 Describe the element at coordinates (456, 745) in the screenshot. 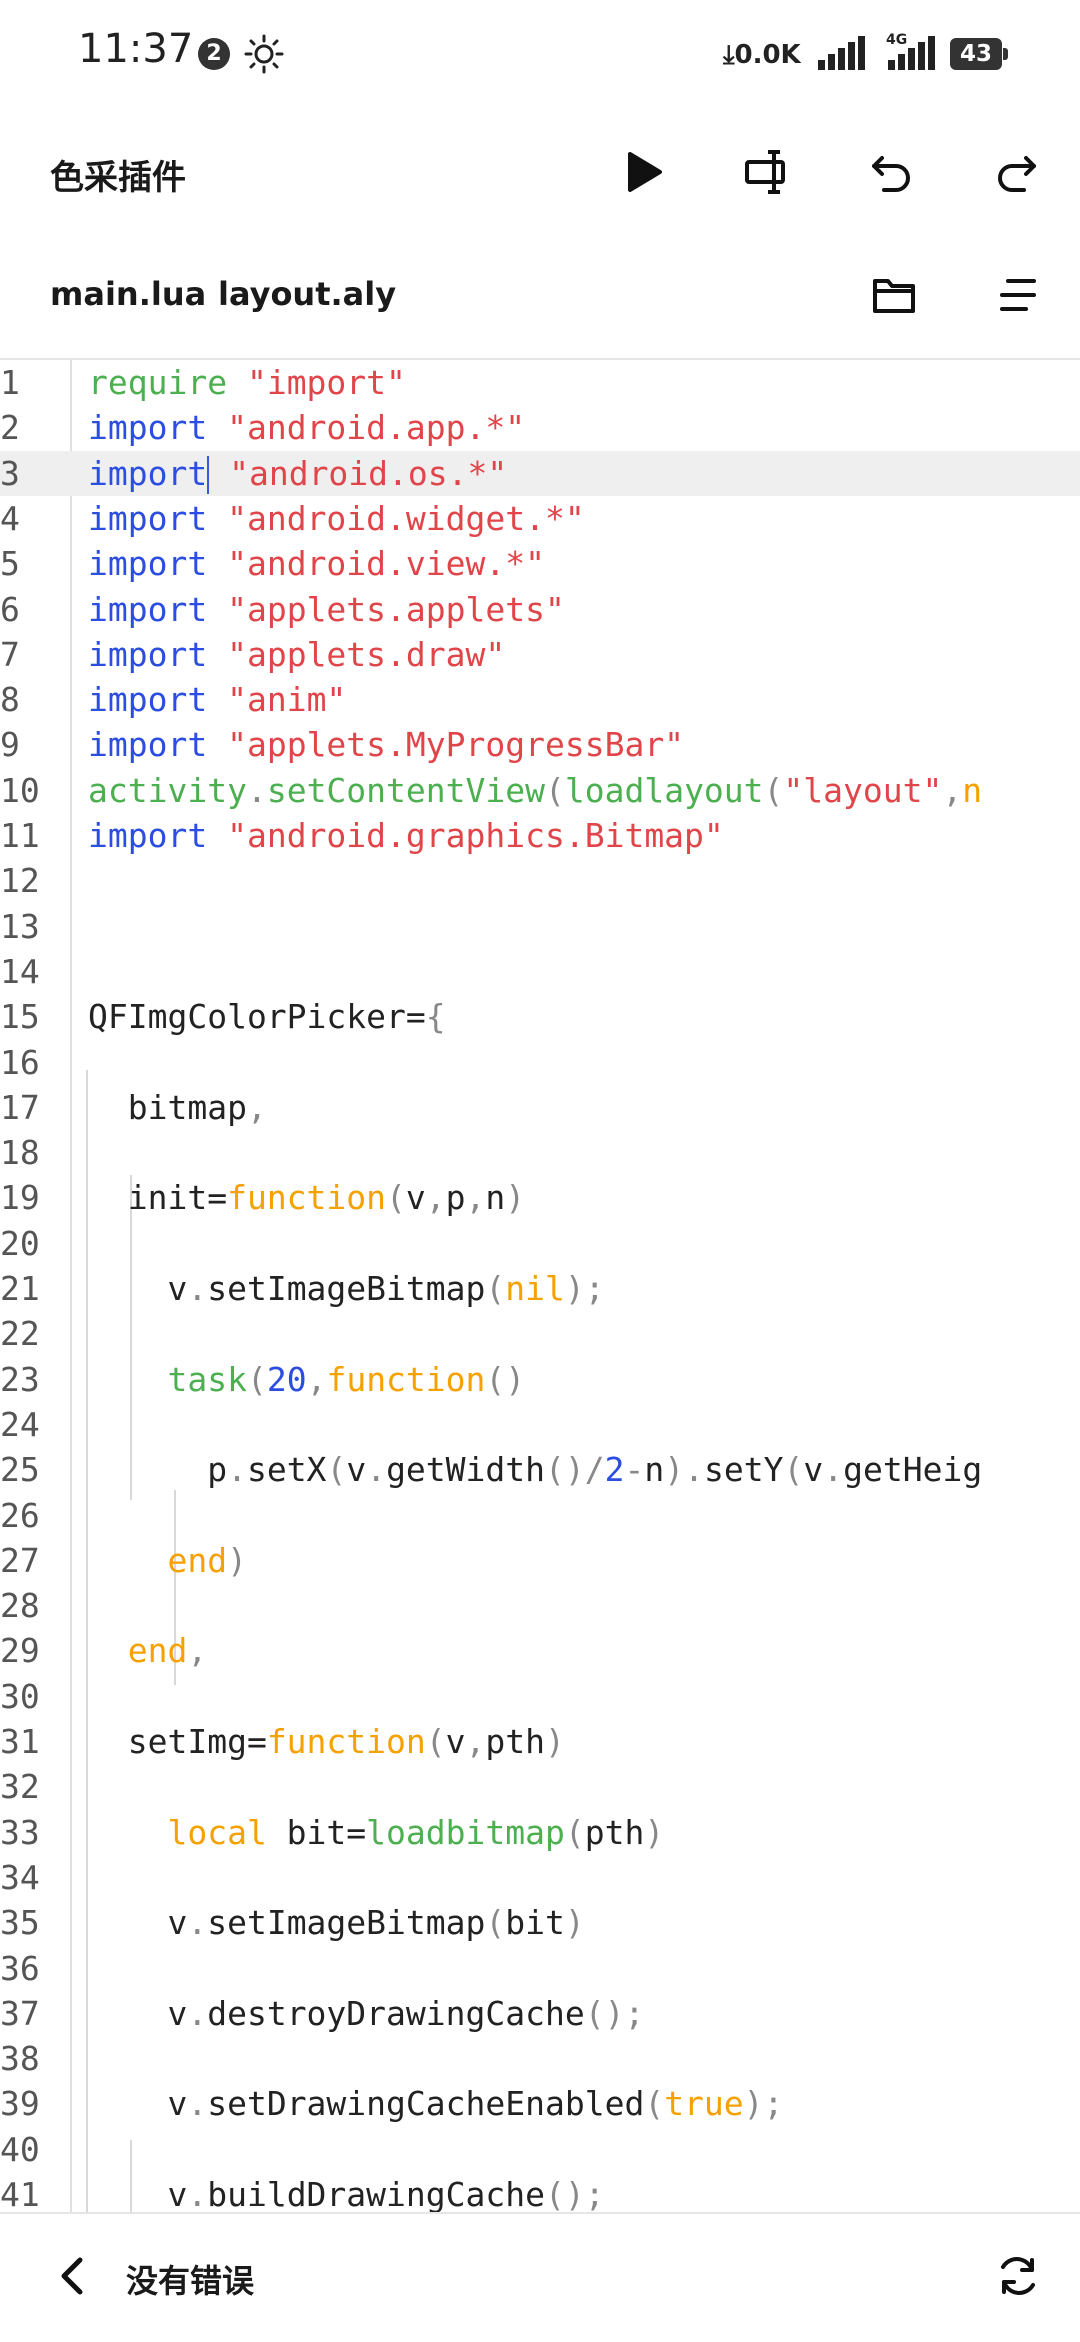

I see `code-token: "applets.MyProgressBar"` at that location.